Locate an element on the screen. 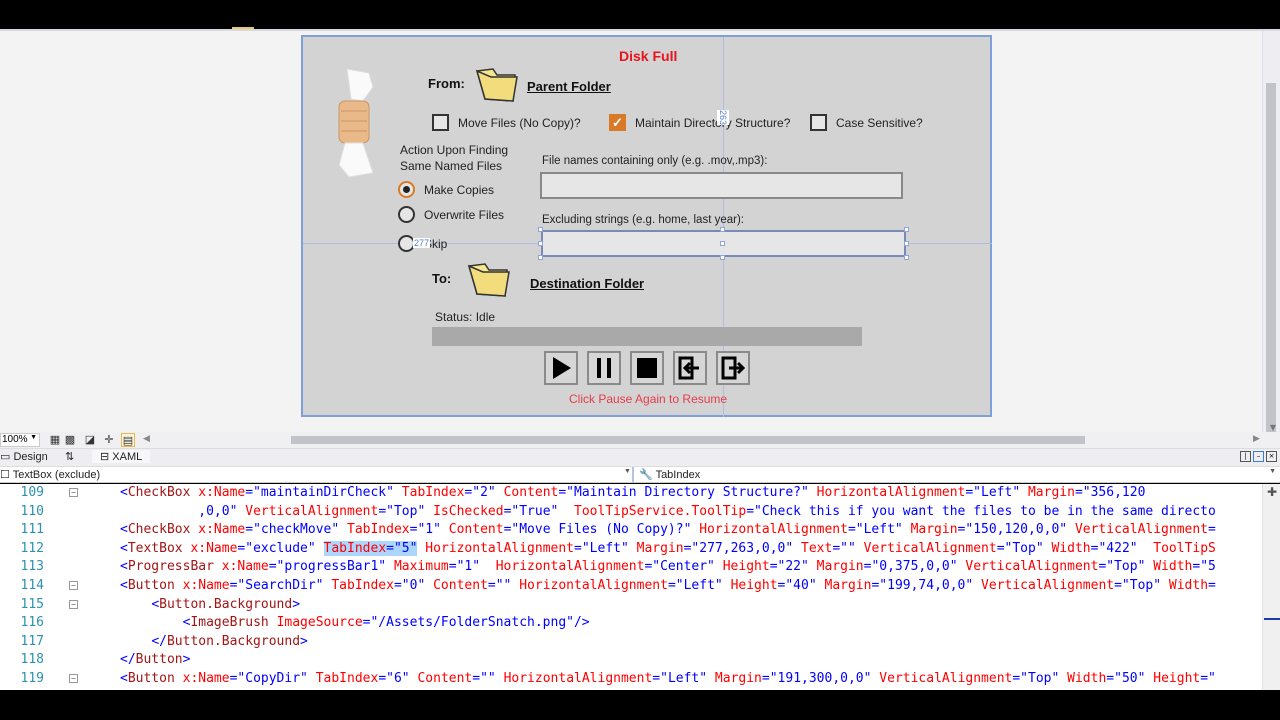 The height and width of the screenshot is (720, 1280). designer-vertical-scrollbar: ▼ is located at coordinates (1271, 237).